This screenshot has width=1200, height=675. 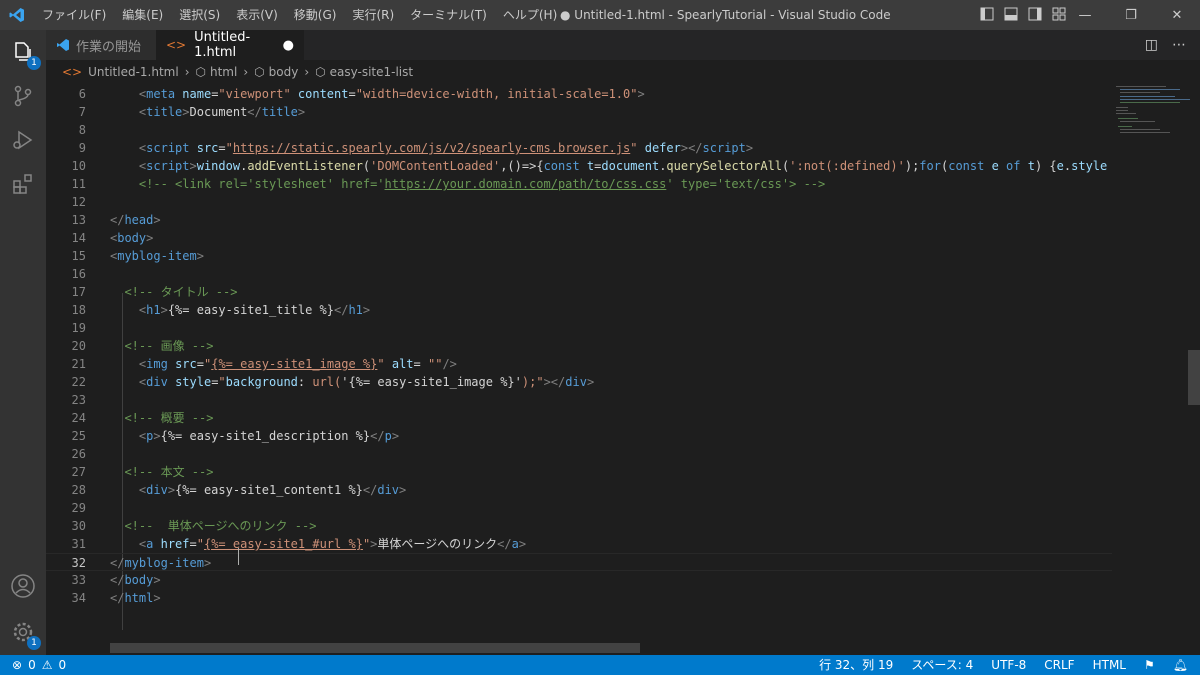 I want to click on feedback-icon: ⚑, so click(x=1149, y=665).